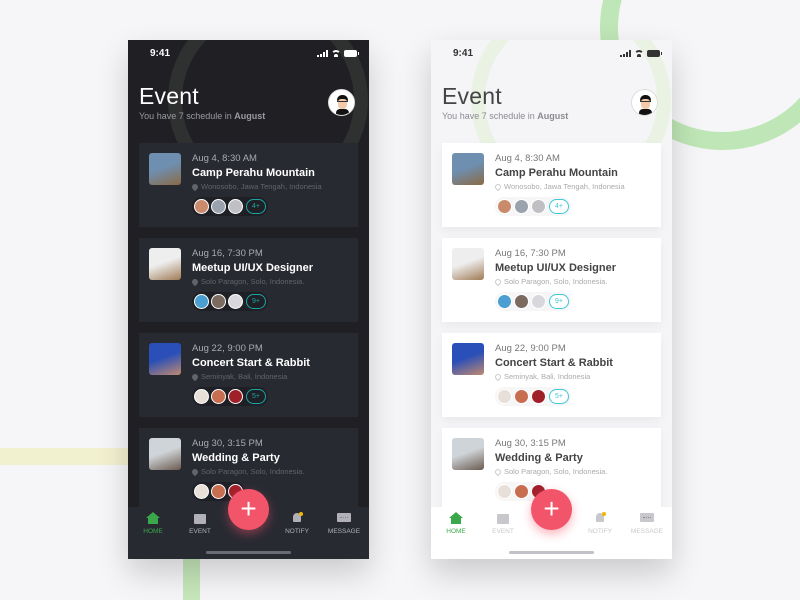 The width and height of the screenshot is (800, 600). Describe the element at coordinates (297, 518) in the screenshot. I see `bell-icon` at that location.